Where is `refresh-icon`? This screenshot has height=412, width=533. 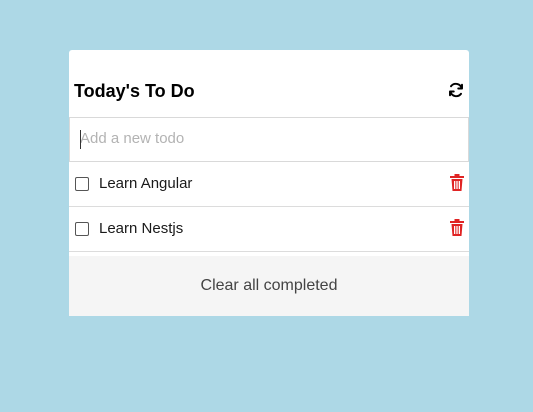
refresh-icon is located at coordinates (456, 90).